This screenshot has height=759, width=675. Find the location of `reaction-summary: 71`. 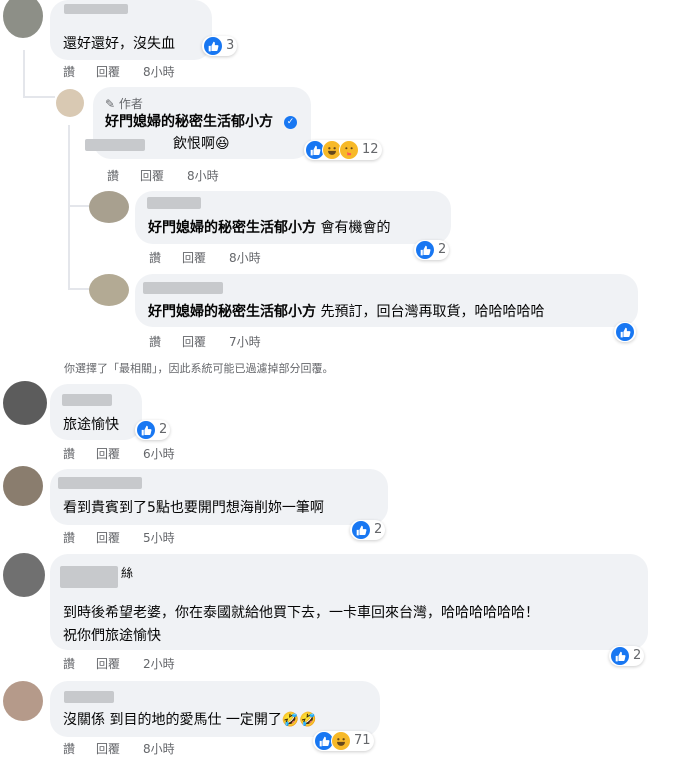

reaction-summary: 71 is located at coordinates (343, 741).